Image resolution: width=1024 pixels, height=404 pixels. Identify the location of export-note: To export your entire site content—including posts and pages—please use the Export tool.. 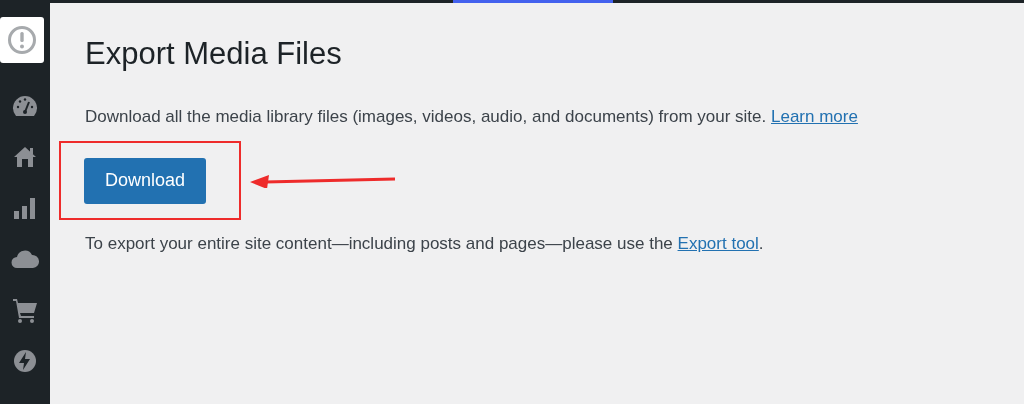
(424, 244).